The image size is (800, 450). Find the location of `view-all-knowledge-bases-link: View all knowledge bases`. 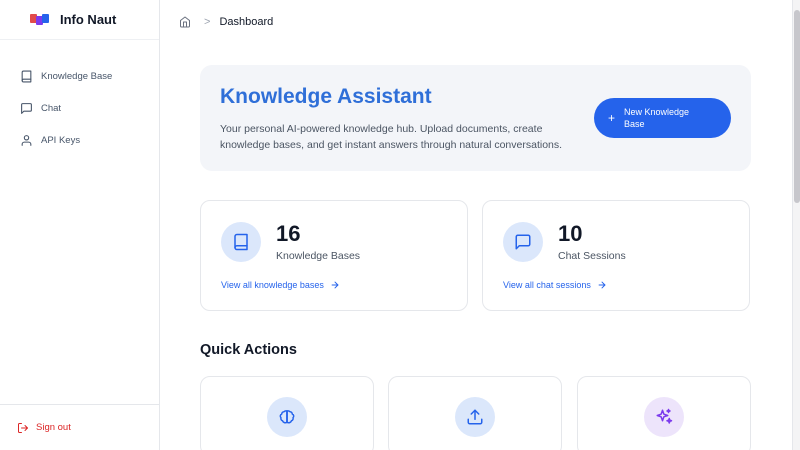

view-all-knowledge-bases-link: View all knowledge bases is located at coordinates (280, 285).